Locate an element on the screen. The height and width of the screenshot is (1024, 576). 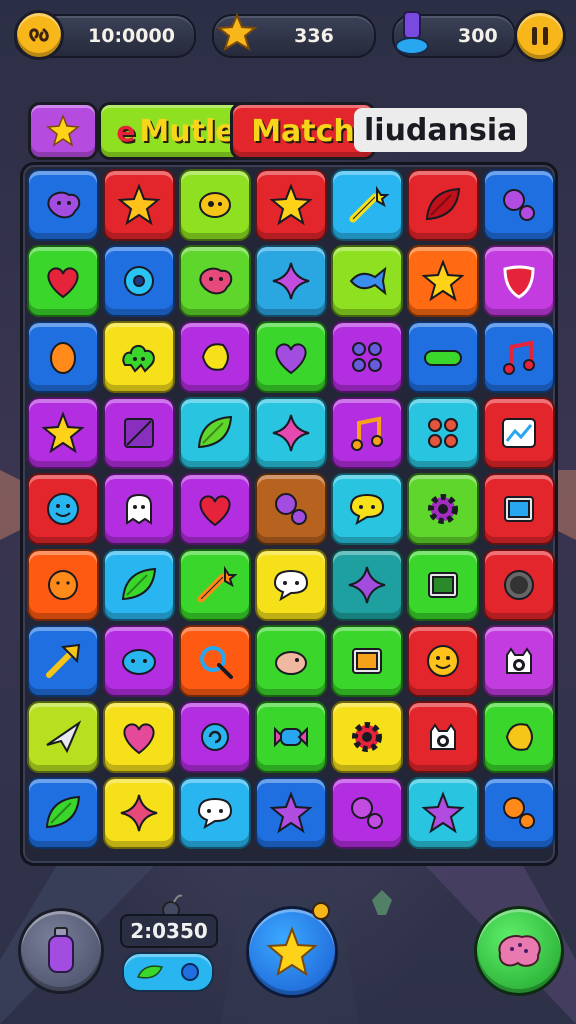
frame-icon is located at coordinates (519, 509).